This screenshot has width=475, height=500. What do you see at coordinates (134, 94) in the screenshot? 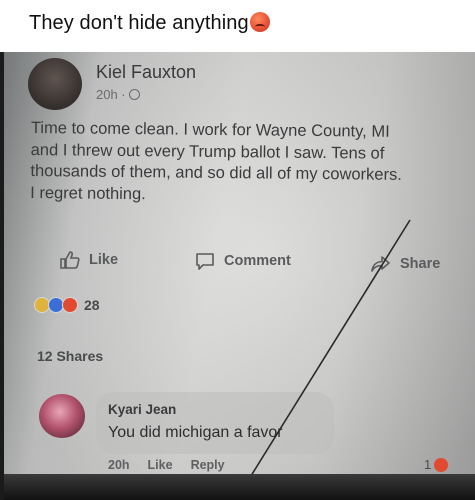
I see `globe-icon` at bounding box center [134, 94].